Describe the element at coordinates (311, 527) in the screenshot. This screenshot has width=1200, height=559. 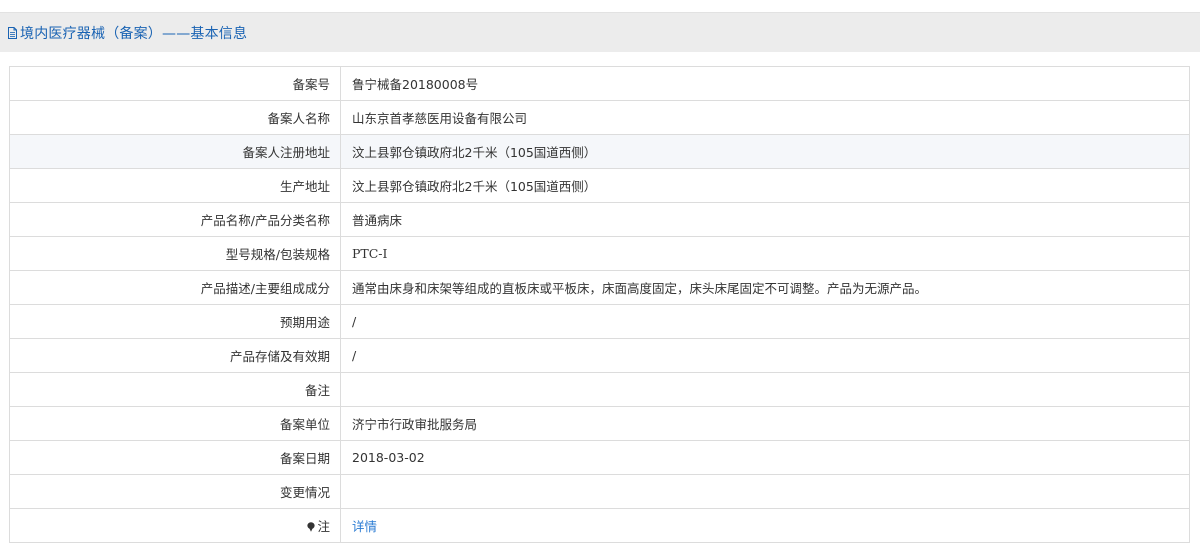
I see `pin-icon` at that location.